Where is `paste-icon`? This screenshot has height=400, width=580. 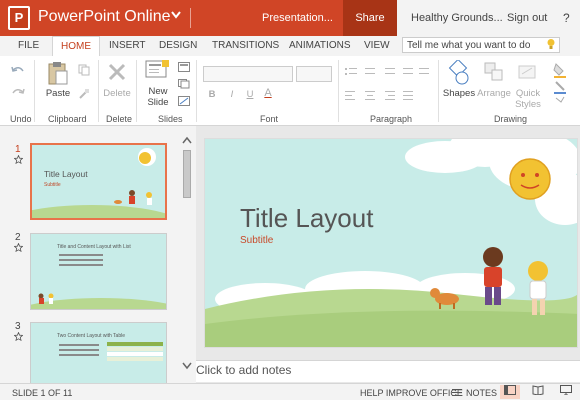 paste-icon is located at coordinates (58, 74).